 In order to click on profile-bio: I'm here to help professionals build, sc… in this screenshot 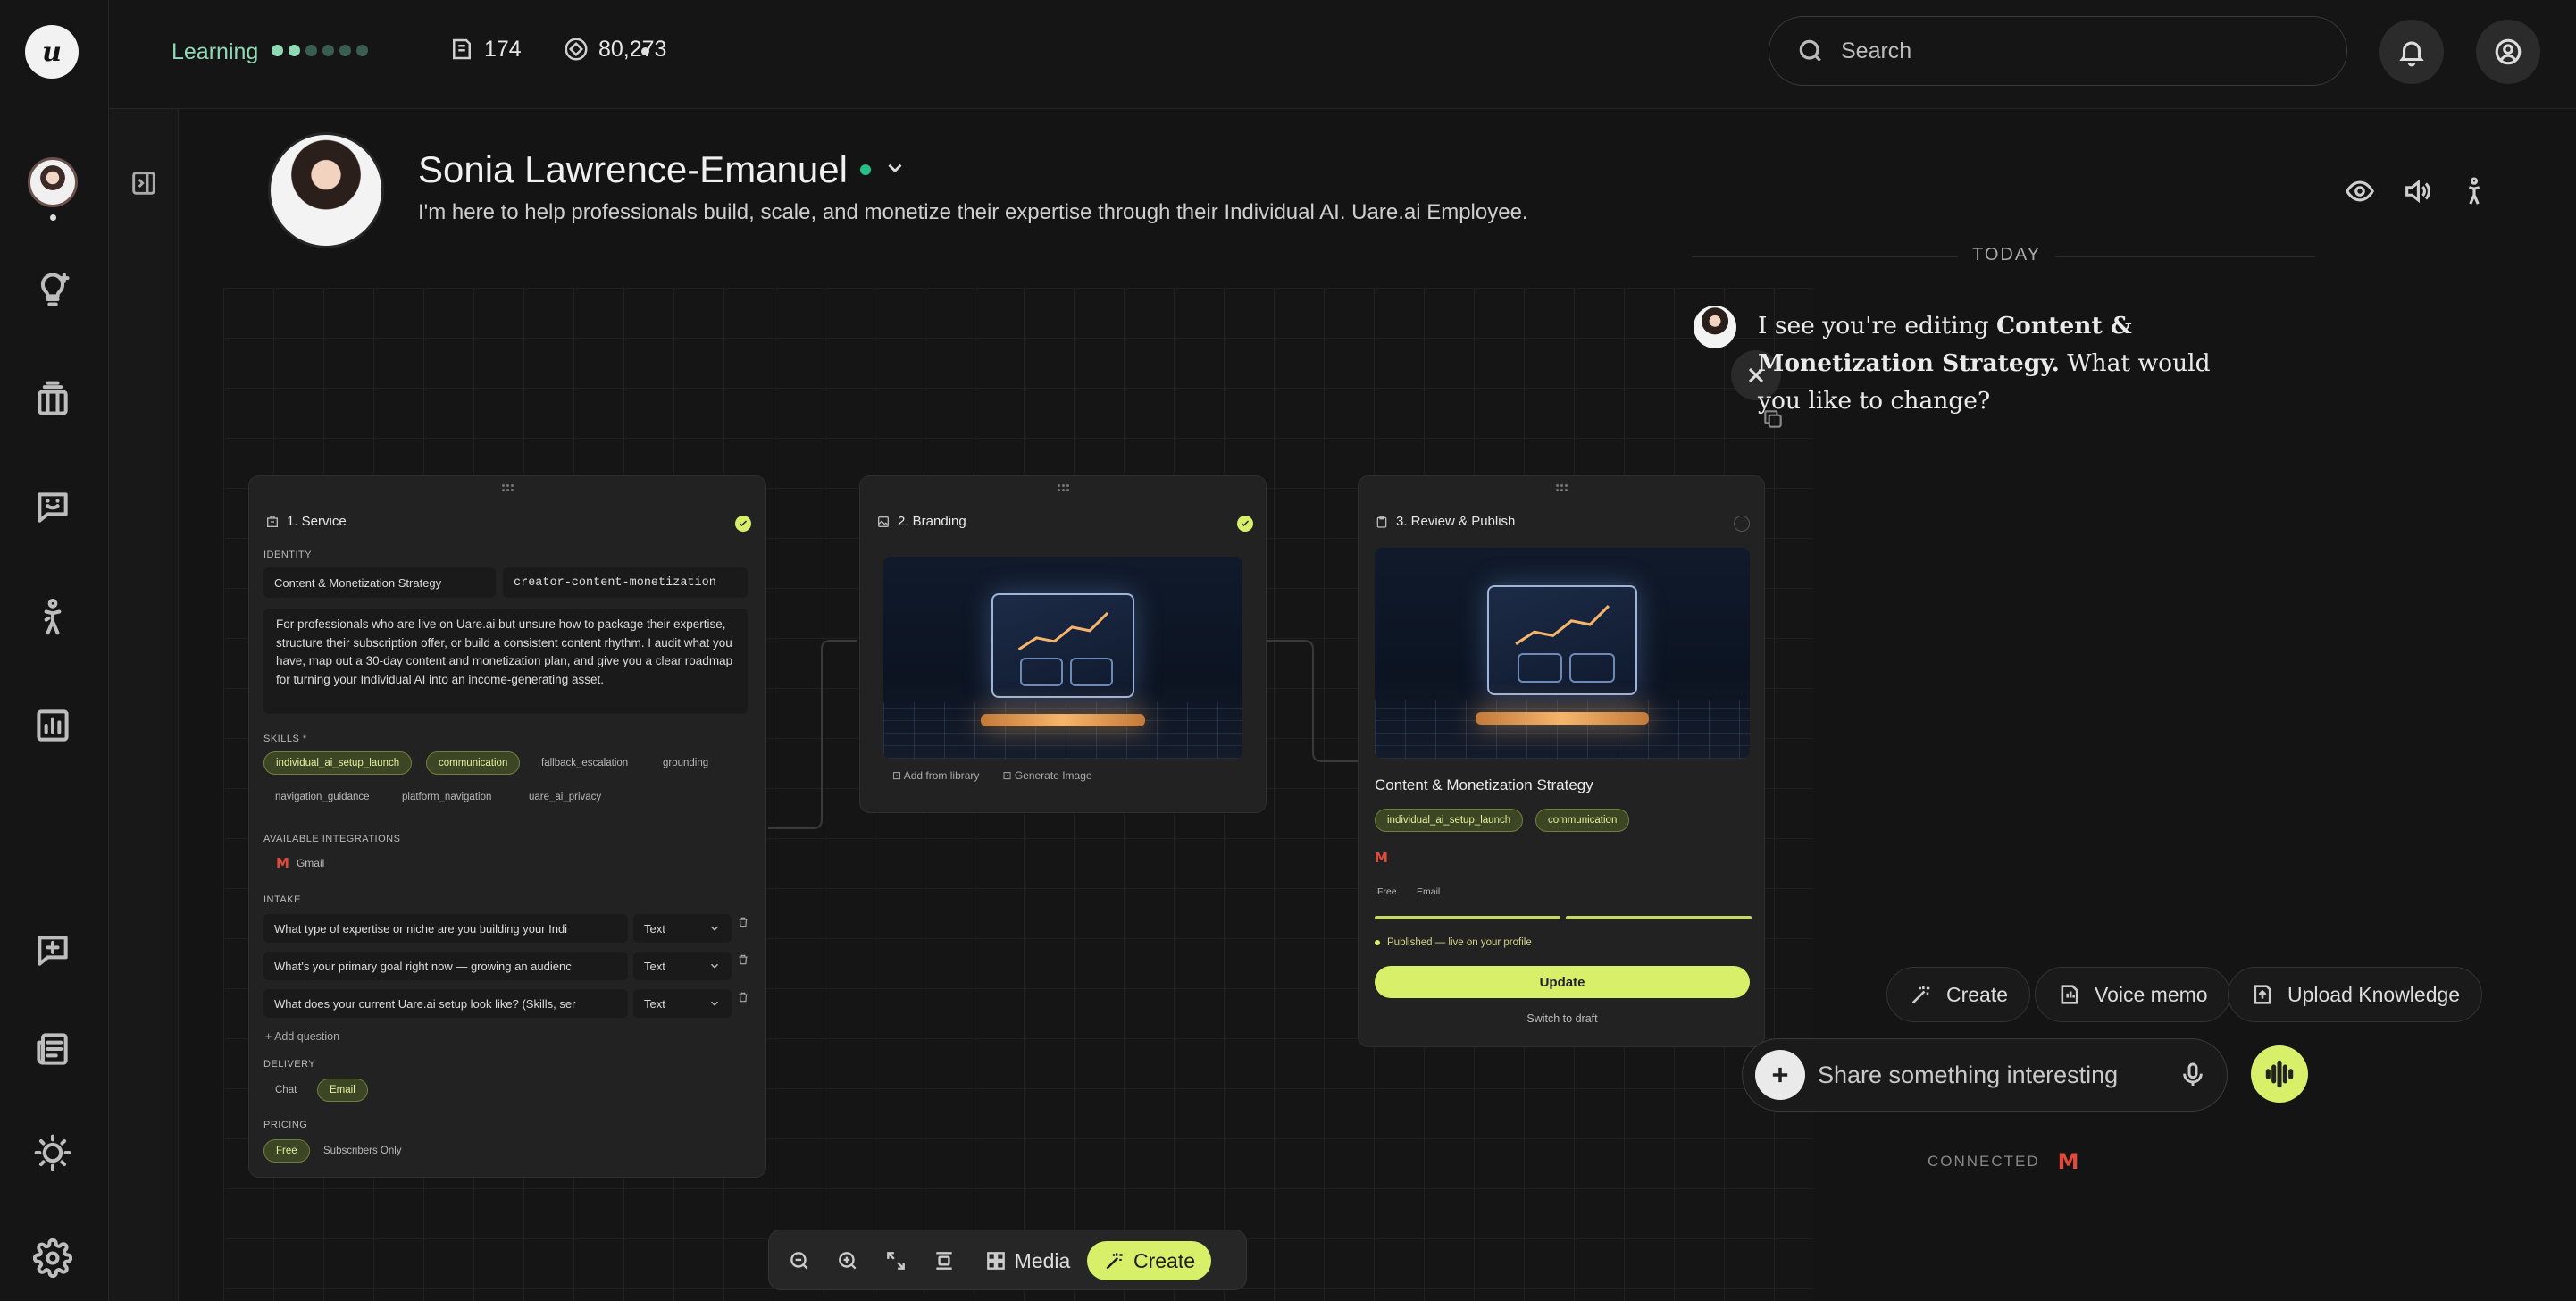, I will do `click(973, 212)`.